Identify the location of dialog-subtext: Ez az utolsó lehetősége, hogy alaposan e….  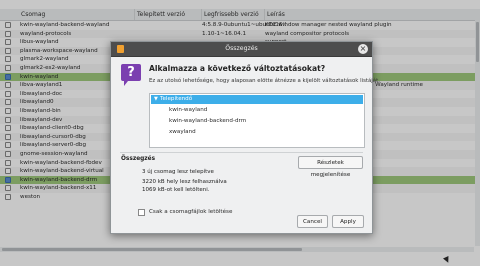
(264, 81).